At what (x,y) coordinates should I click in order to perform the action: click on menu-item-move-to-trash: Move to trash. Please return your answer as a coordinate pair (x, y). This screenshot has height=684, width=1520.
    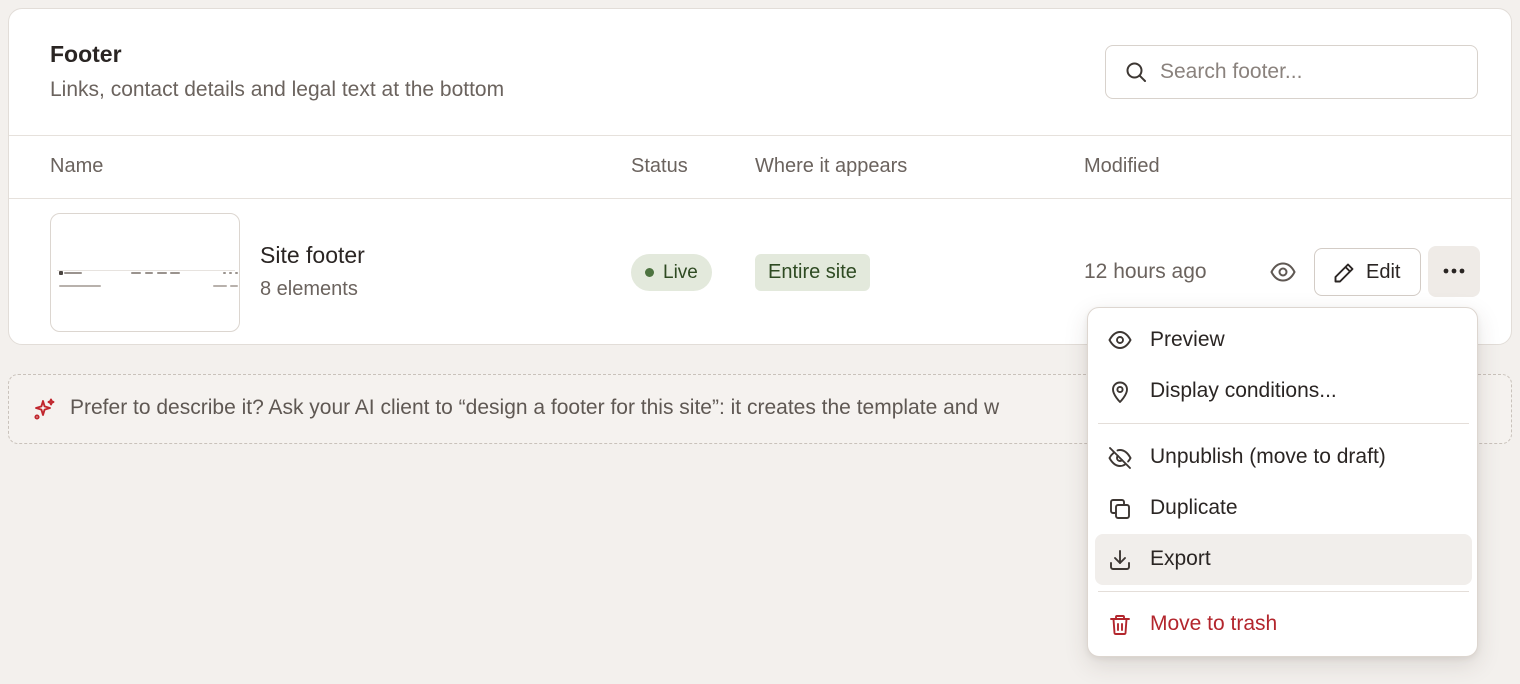
    Looking at the image, I should click on (1283, 624).